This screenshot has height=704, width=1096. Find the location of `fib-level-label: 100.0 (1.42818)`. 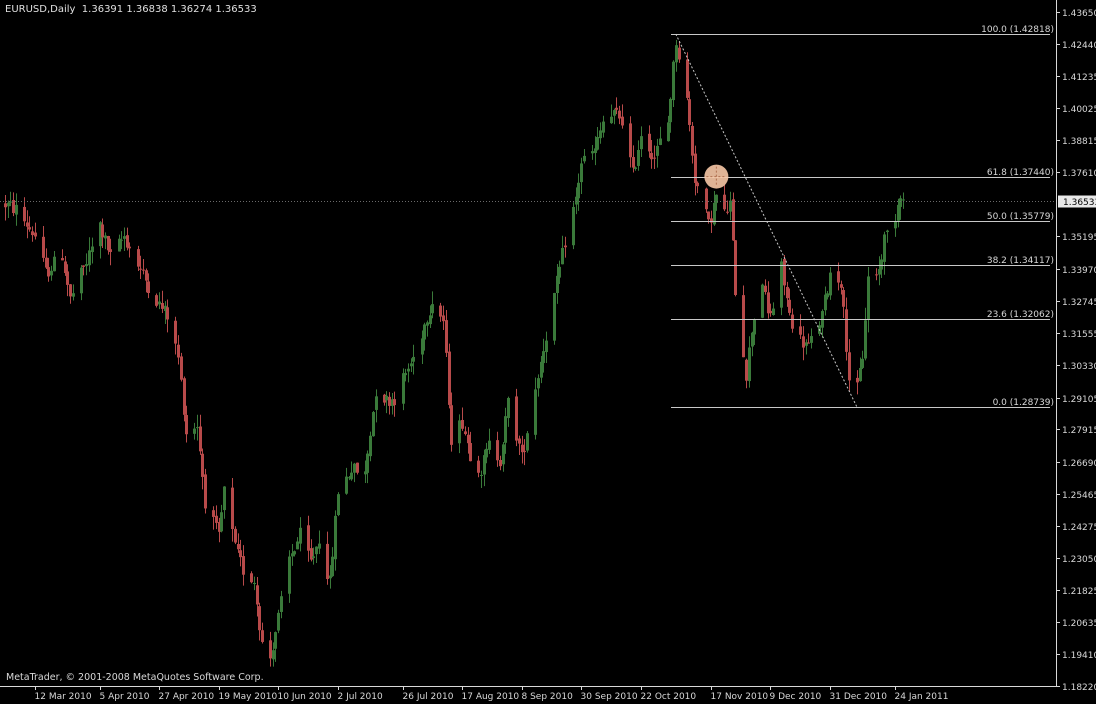

fib-level-label: 100.0 (1.42818) is located at coordinates (1017, 30).